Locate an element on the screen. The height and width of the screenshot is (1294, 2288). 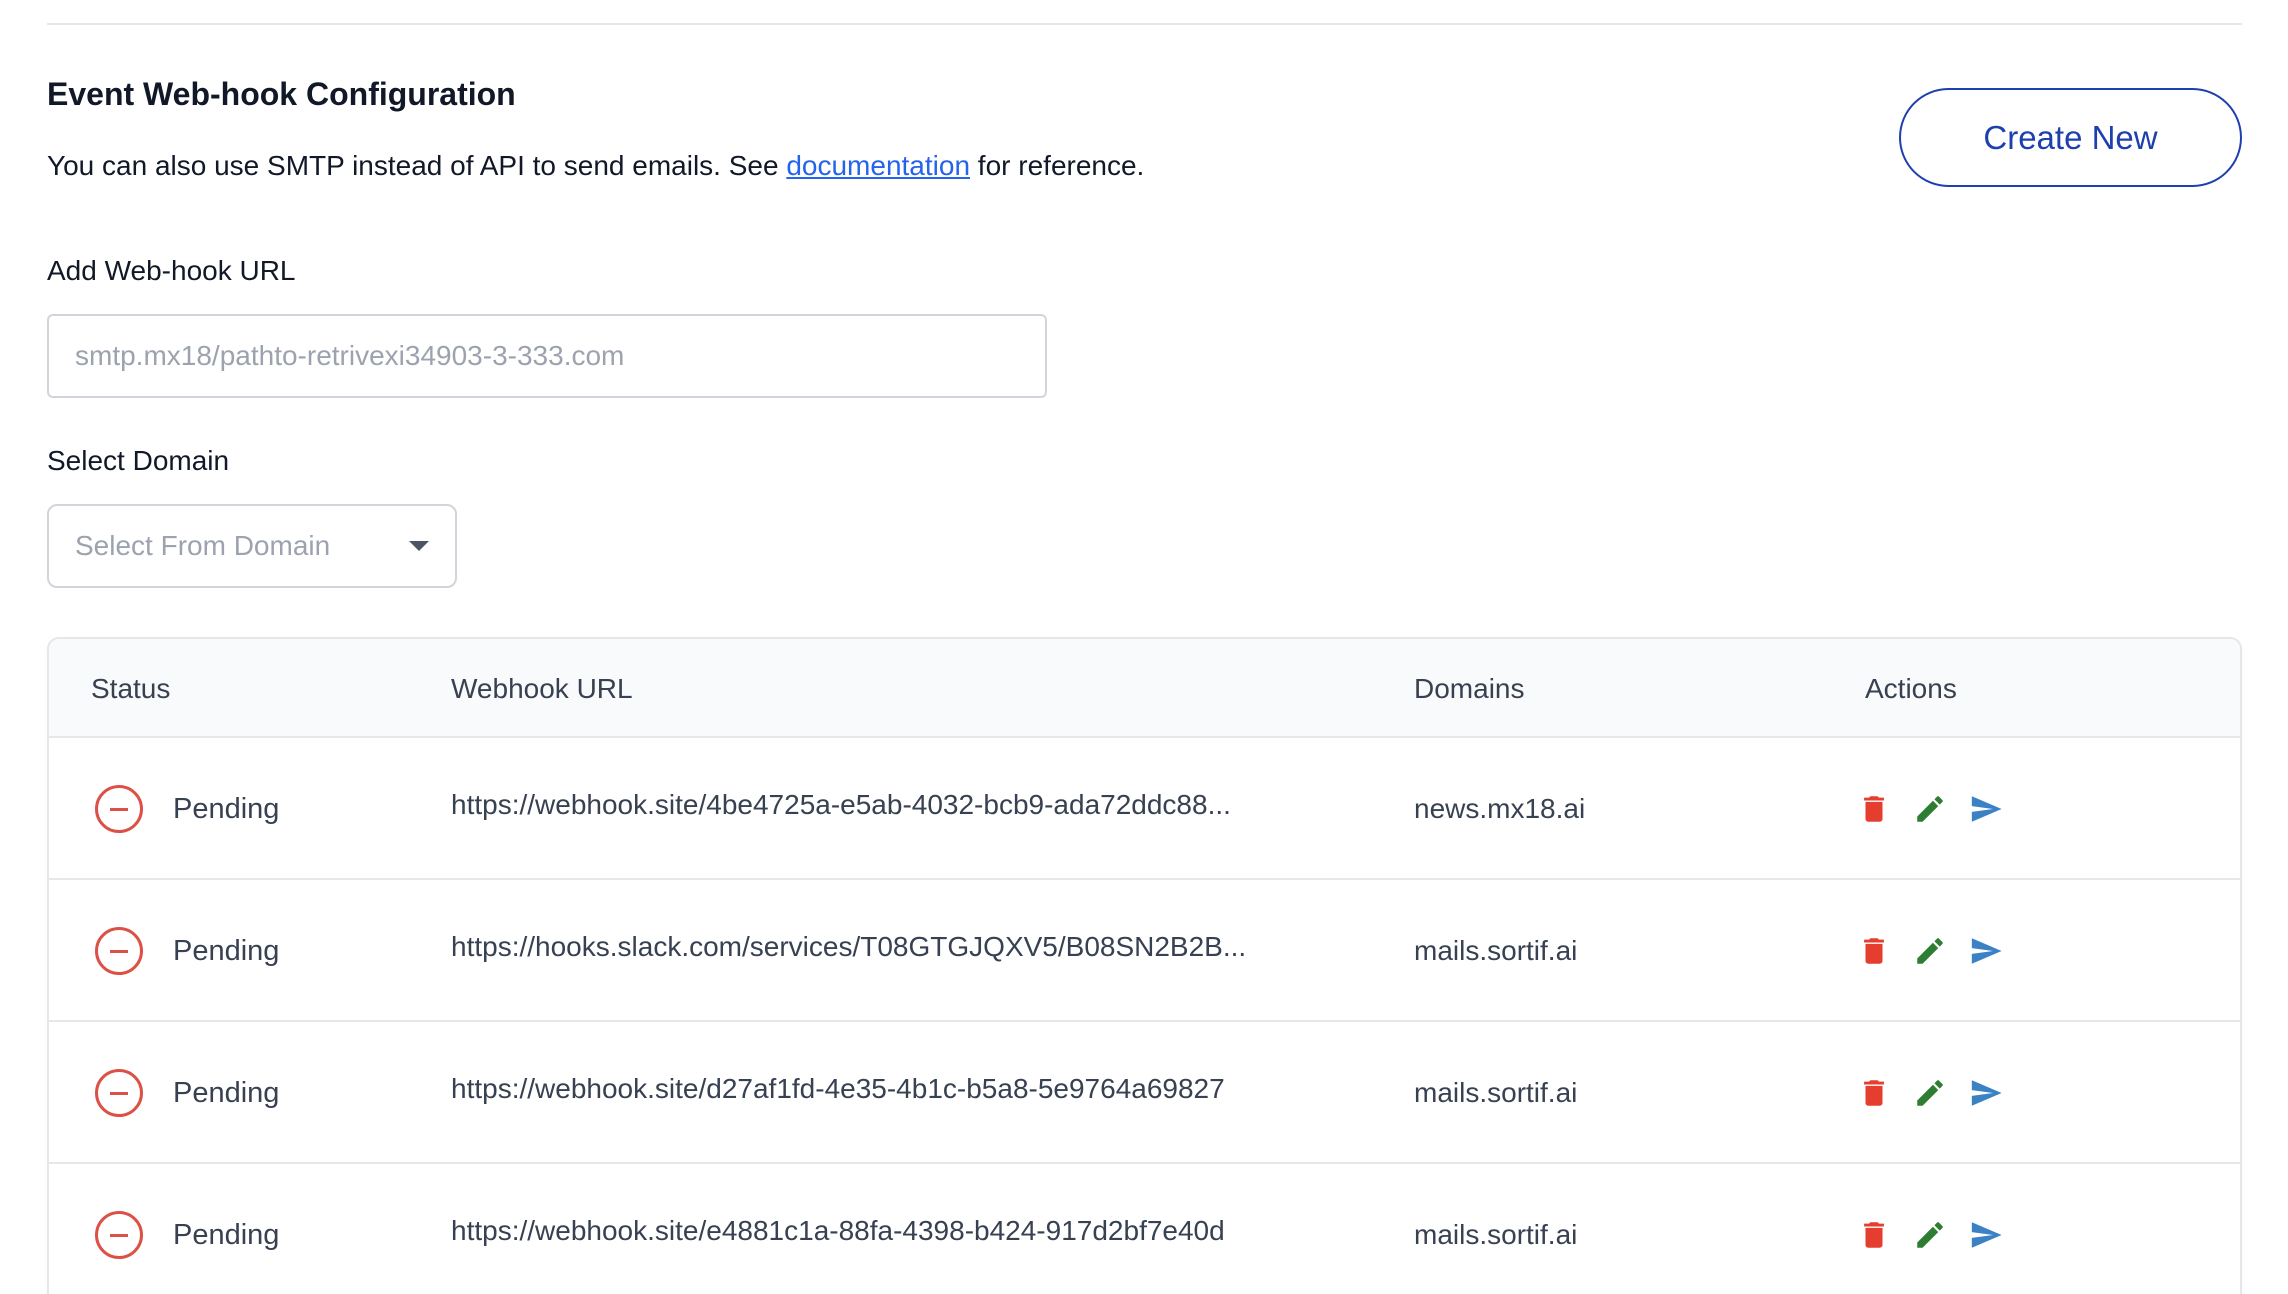
domain-text: news.mx18.ai is located at coordinates (1500, 808).